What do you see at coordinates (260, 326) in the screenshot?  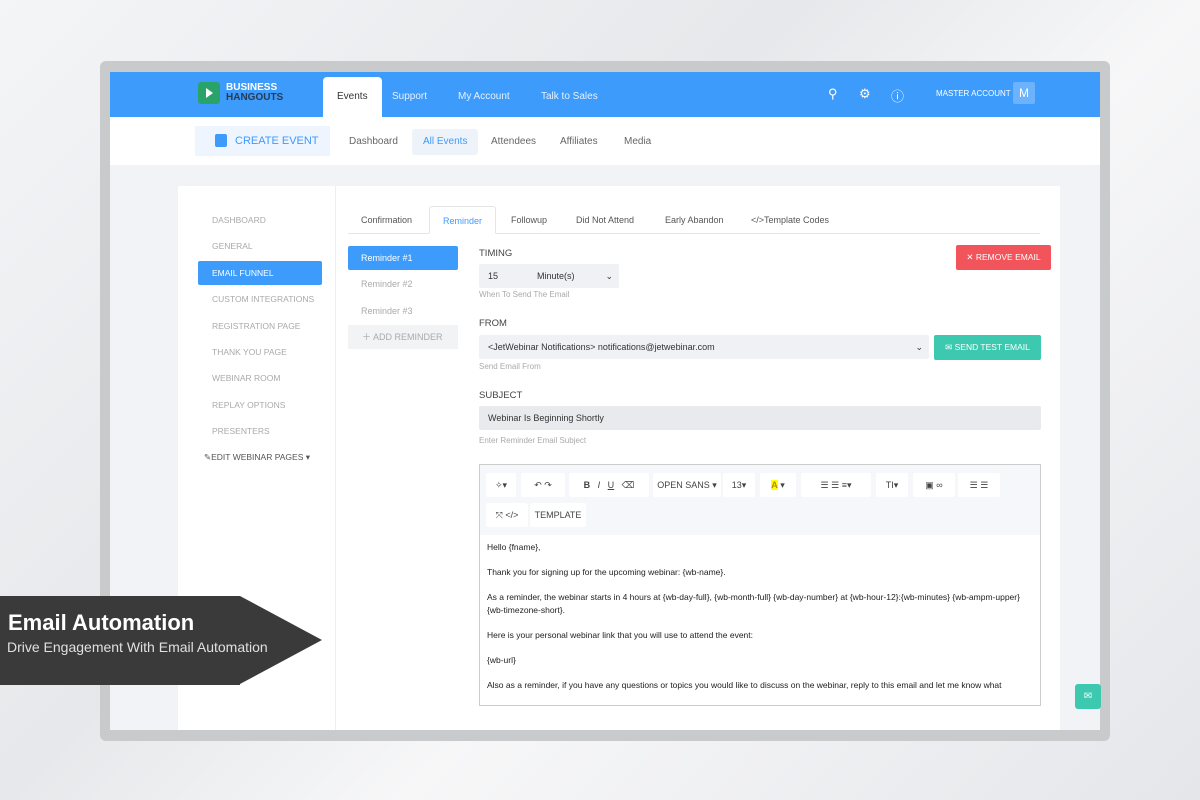 I see `sidebar-item-registration-page: REGISTRATION PAGE` at bounding box center [260, 326].